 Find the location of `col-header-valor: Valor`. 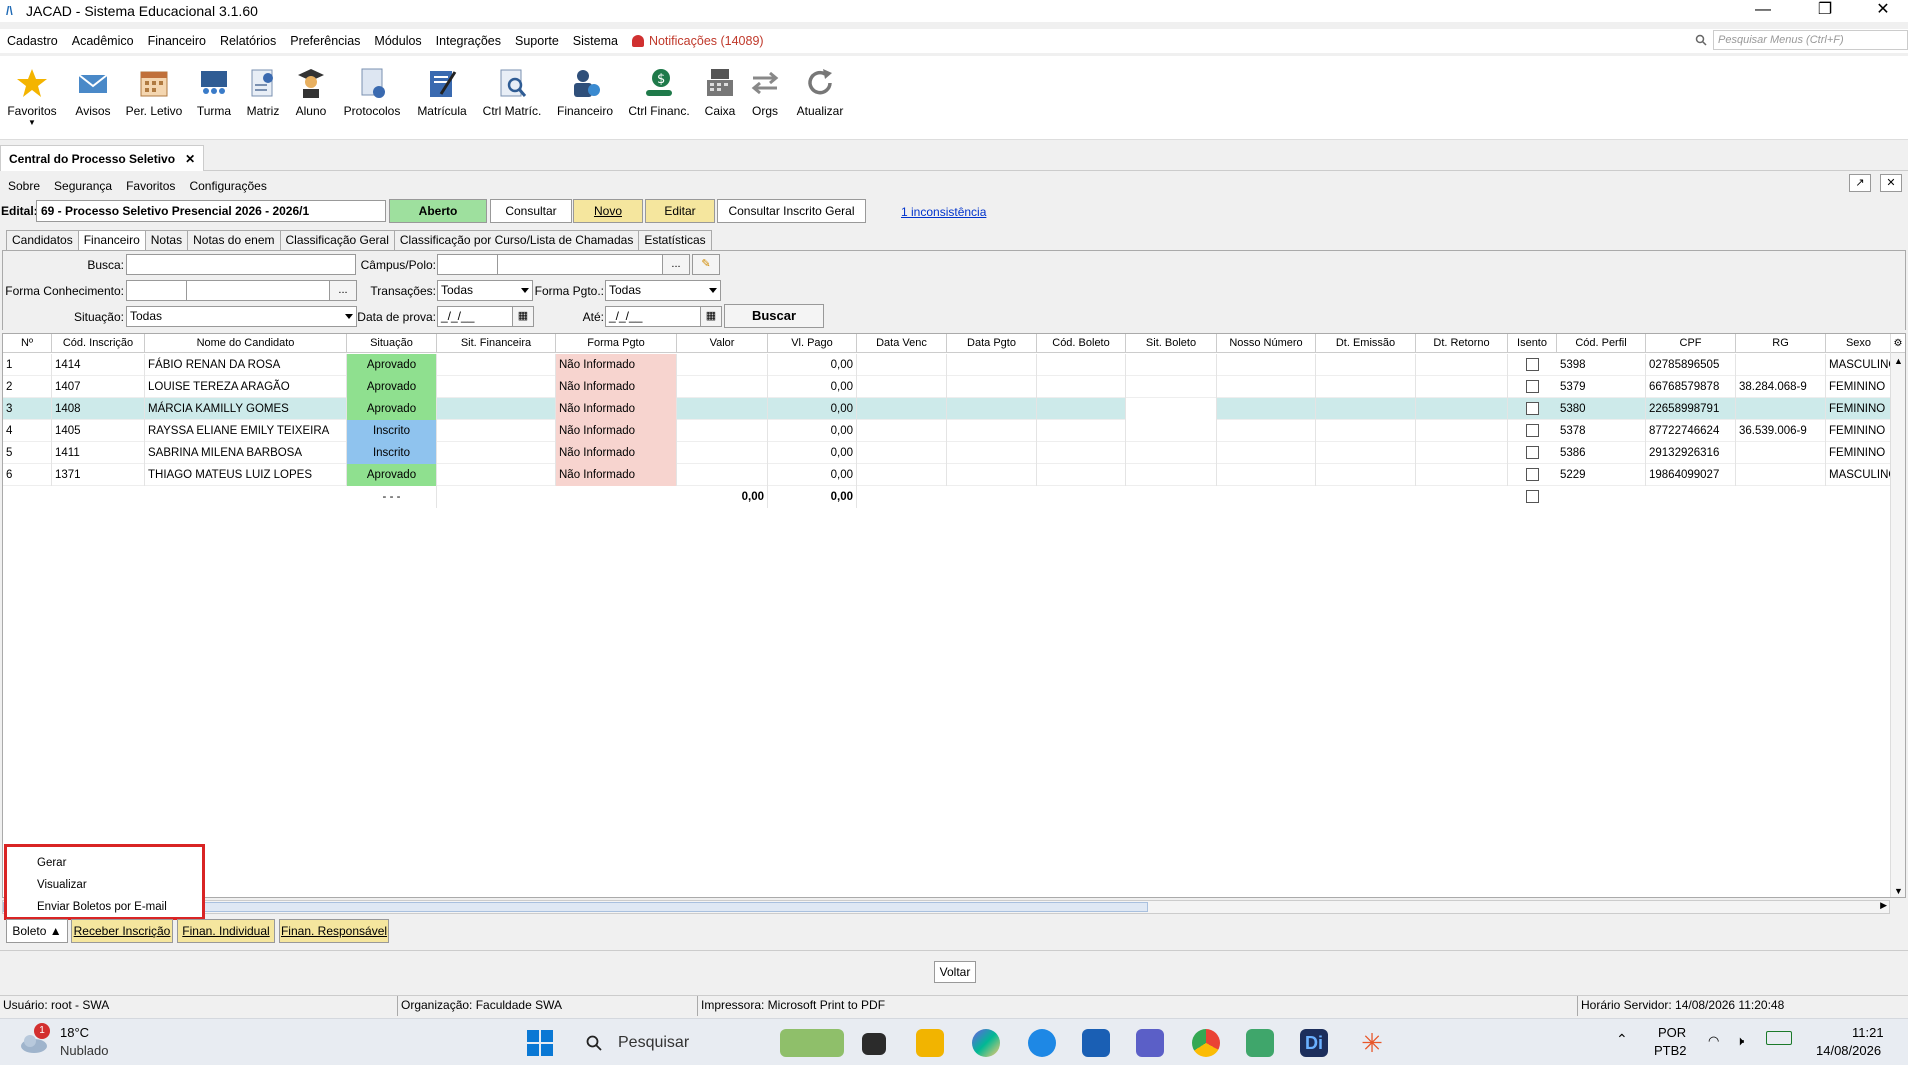

col-header-valor: Valor is located at coordinates (722, 343).